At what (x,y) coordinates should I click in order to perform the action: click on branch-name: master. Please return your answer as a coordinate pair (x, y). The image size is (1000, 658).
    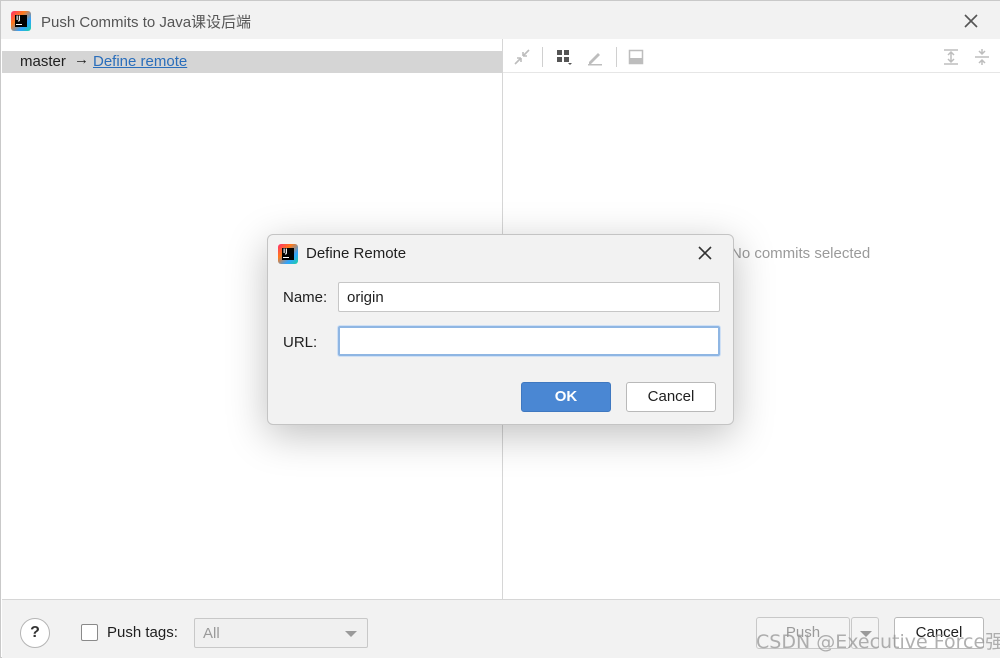
    Looking at the image, I should click on (43, 61).